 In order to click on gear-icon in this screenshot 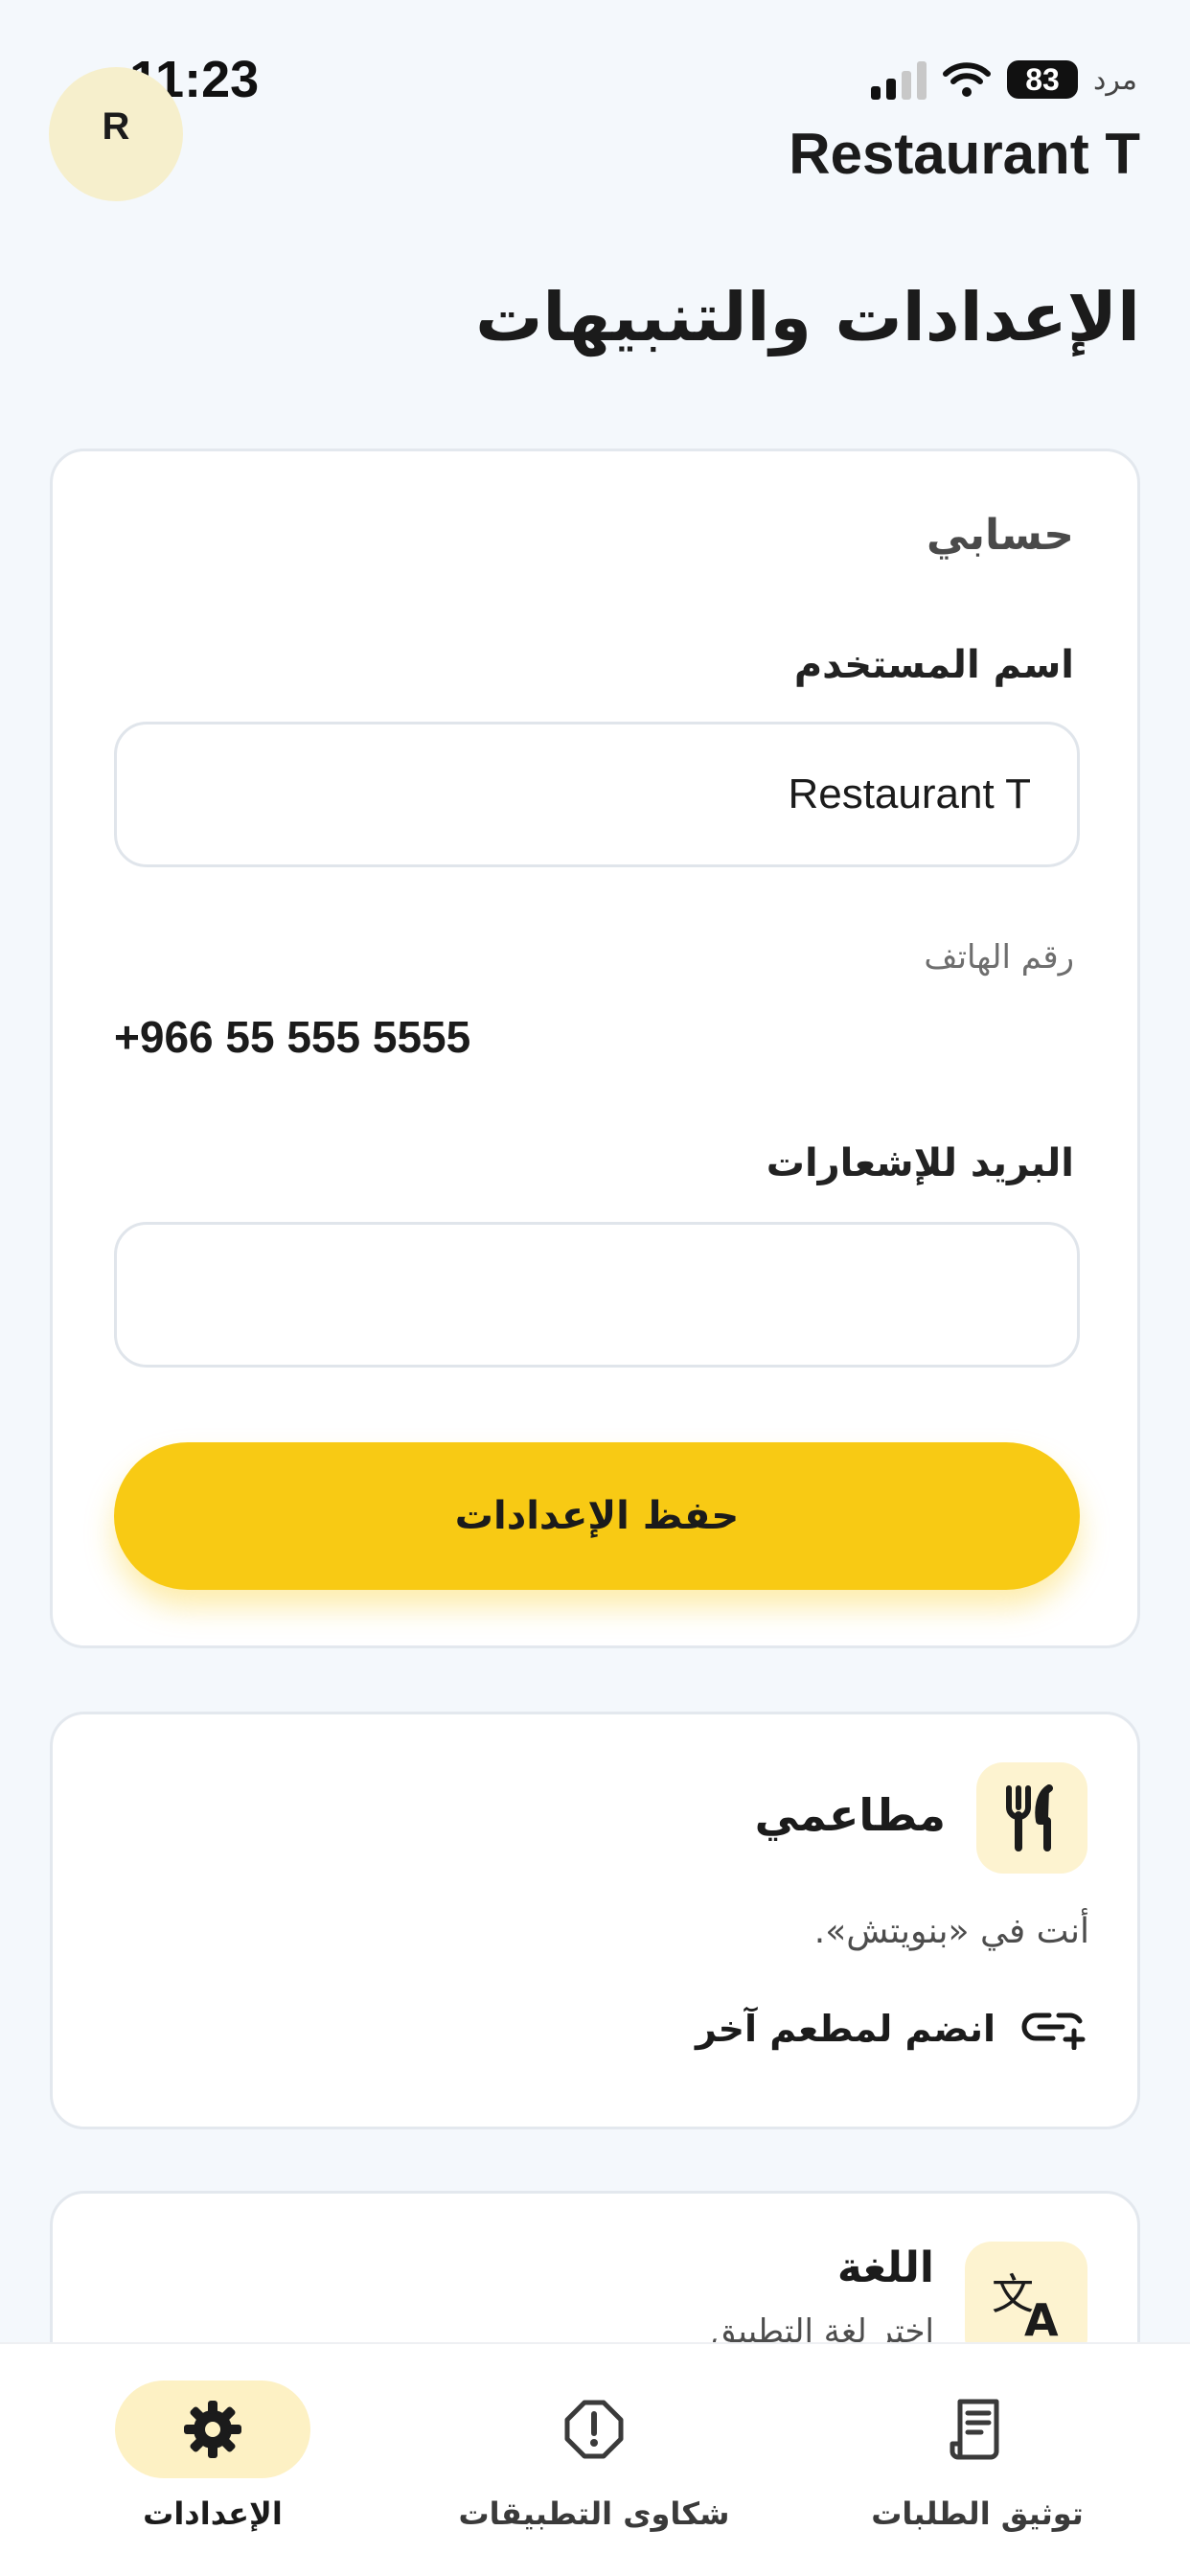, I will do `click(213, 2429)`.